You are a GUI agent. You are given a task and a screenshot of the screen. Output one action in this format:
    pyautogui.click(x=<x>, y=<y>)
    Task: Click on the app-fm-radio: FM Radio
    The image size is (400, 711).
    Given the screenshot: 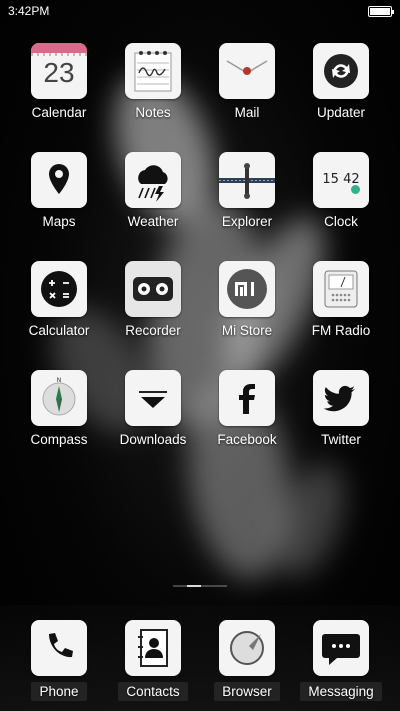 What is the action you would take?
    pyautogui.click(x=341, y=299)
    